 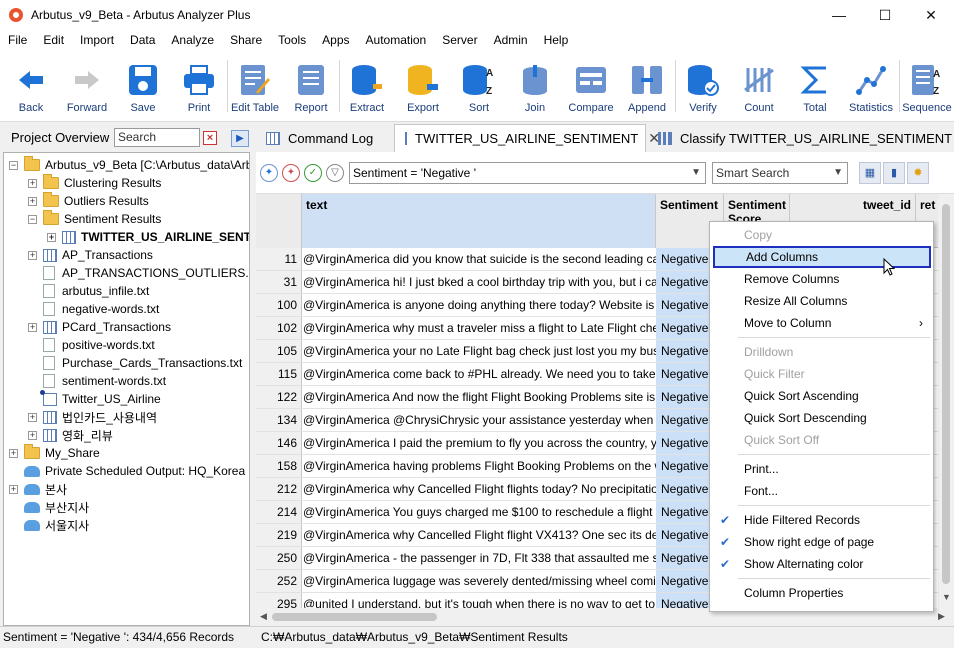 What do you see at coordinates (821, 593) in the screenshot?
I see `context-menu-item-column-properties: Column Properties` at bounding box center [821, 593].